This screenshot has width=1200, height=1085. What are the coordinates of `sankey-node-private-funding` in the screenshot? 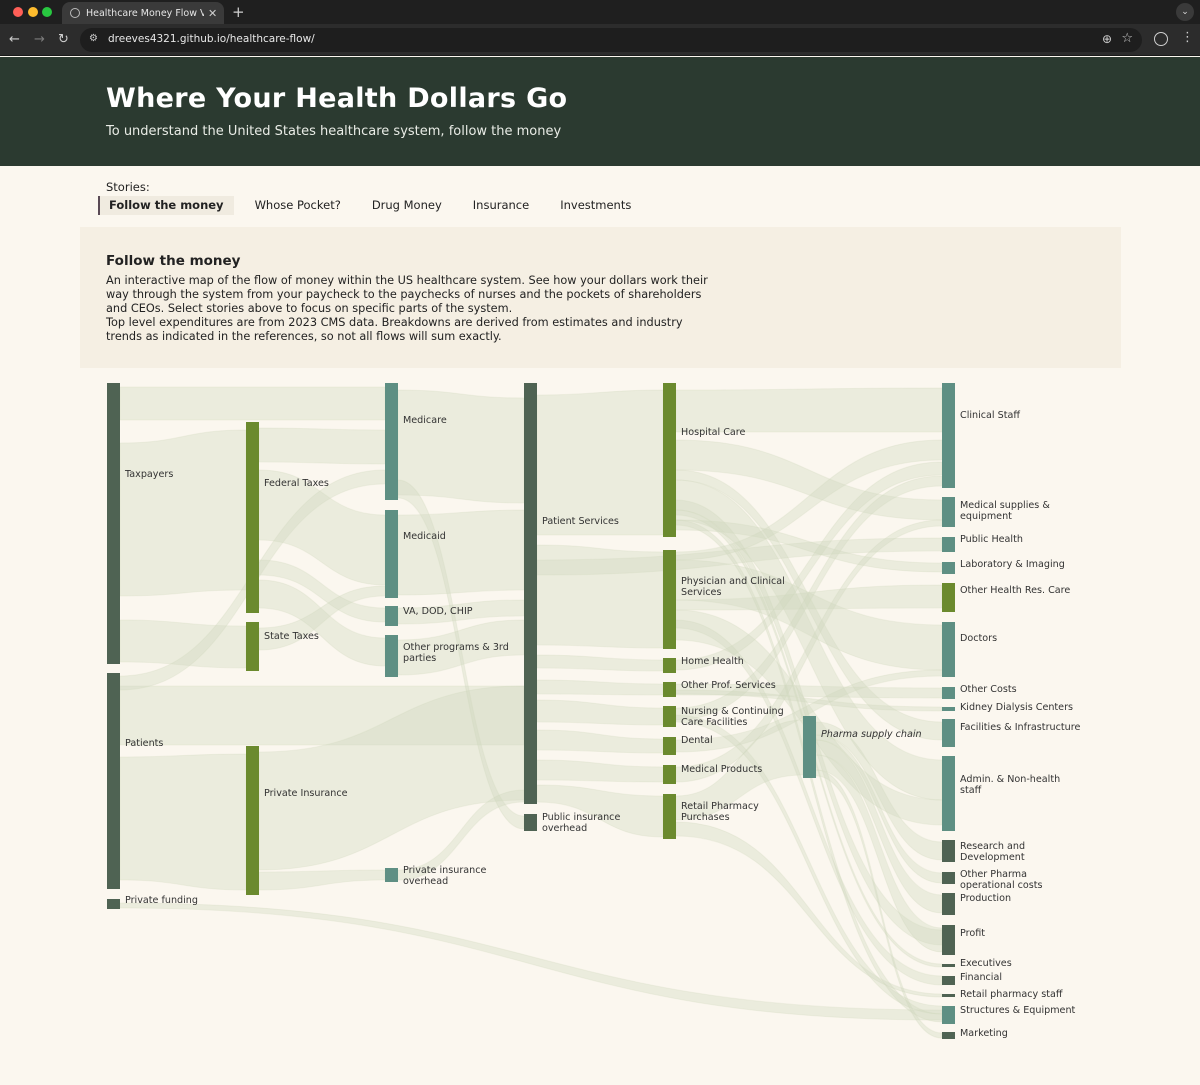 It's located at (113, 904).